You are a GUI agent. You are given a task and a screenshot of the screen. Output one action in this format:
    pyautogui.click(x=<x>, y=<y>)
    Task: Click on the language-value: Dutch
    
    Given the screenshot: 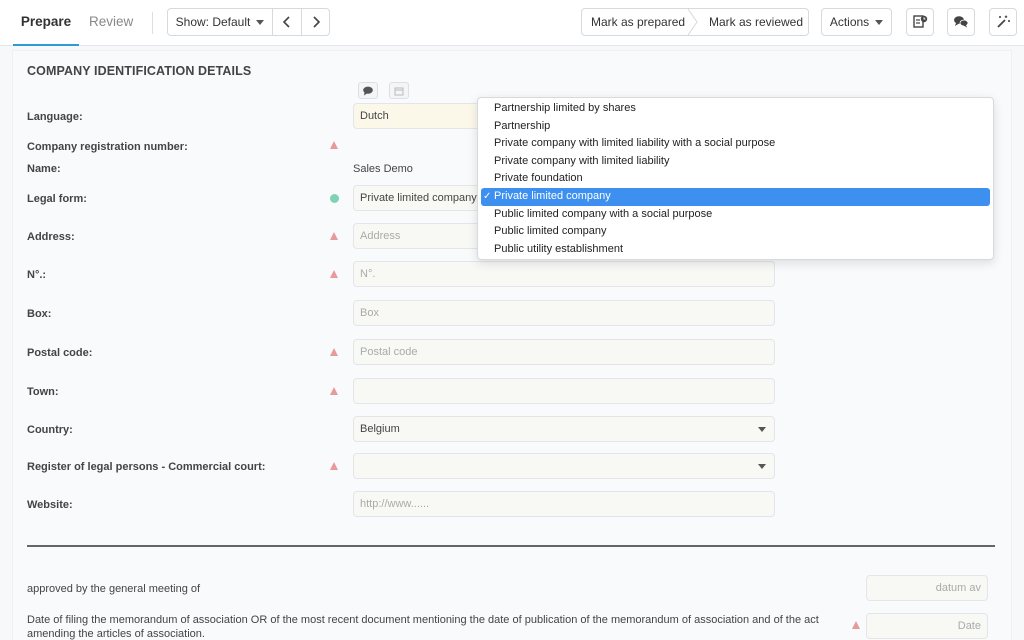 What is the action you would take?
    pyautogui.click(x=374, y=116)
    